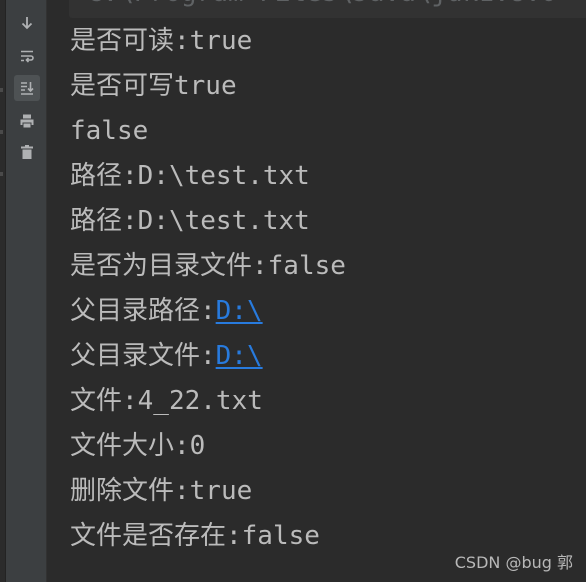  I want to click on trash-icon, so click(27, 152).